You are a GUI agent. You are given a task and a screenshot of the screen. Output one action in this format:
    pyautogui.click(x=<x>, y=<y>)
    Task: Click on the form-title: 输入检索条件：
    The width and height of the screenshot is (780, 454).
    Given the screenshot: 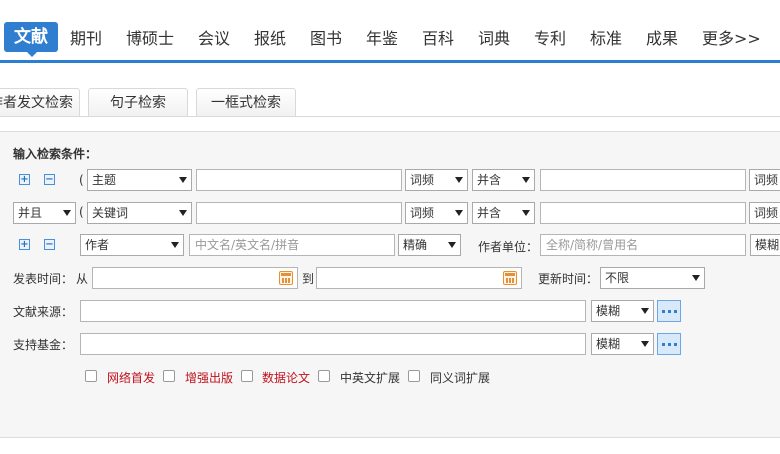 What is the action you would take?
    pyautogui.click(x=55, y=154)
    